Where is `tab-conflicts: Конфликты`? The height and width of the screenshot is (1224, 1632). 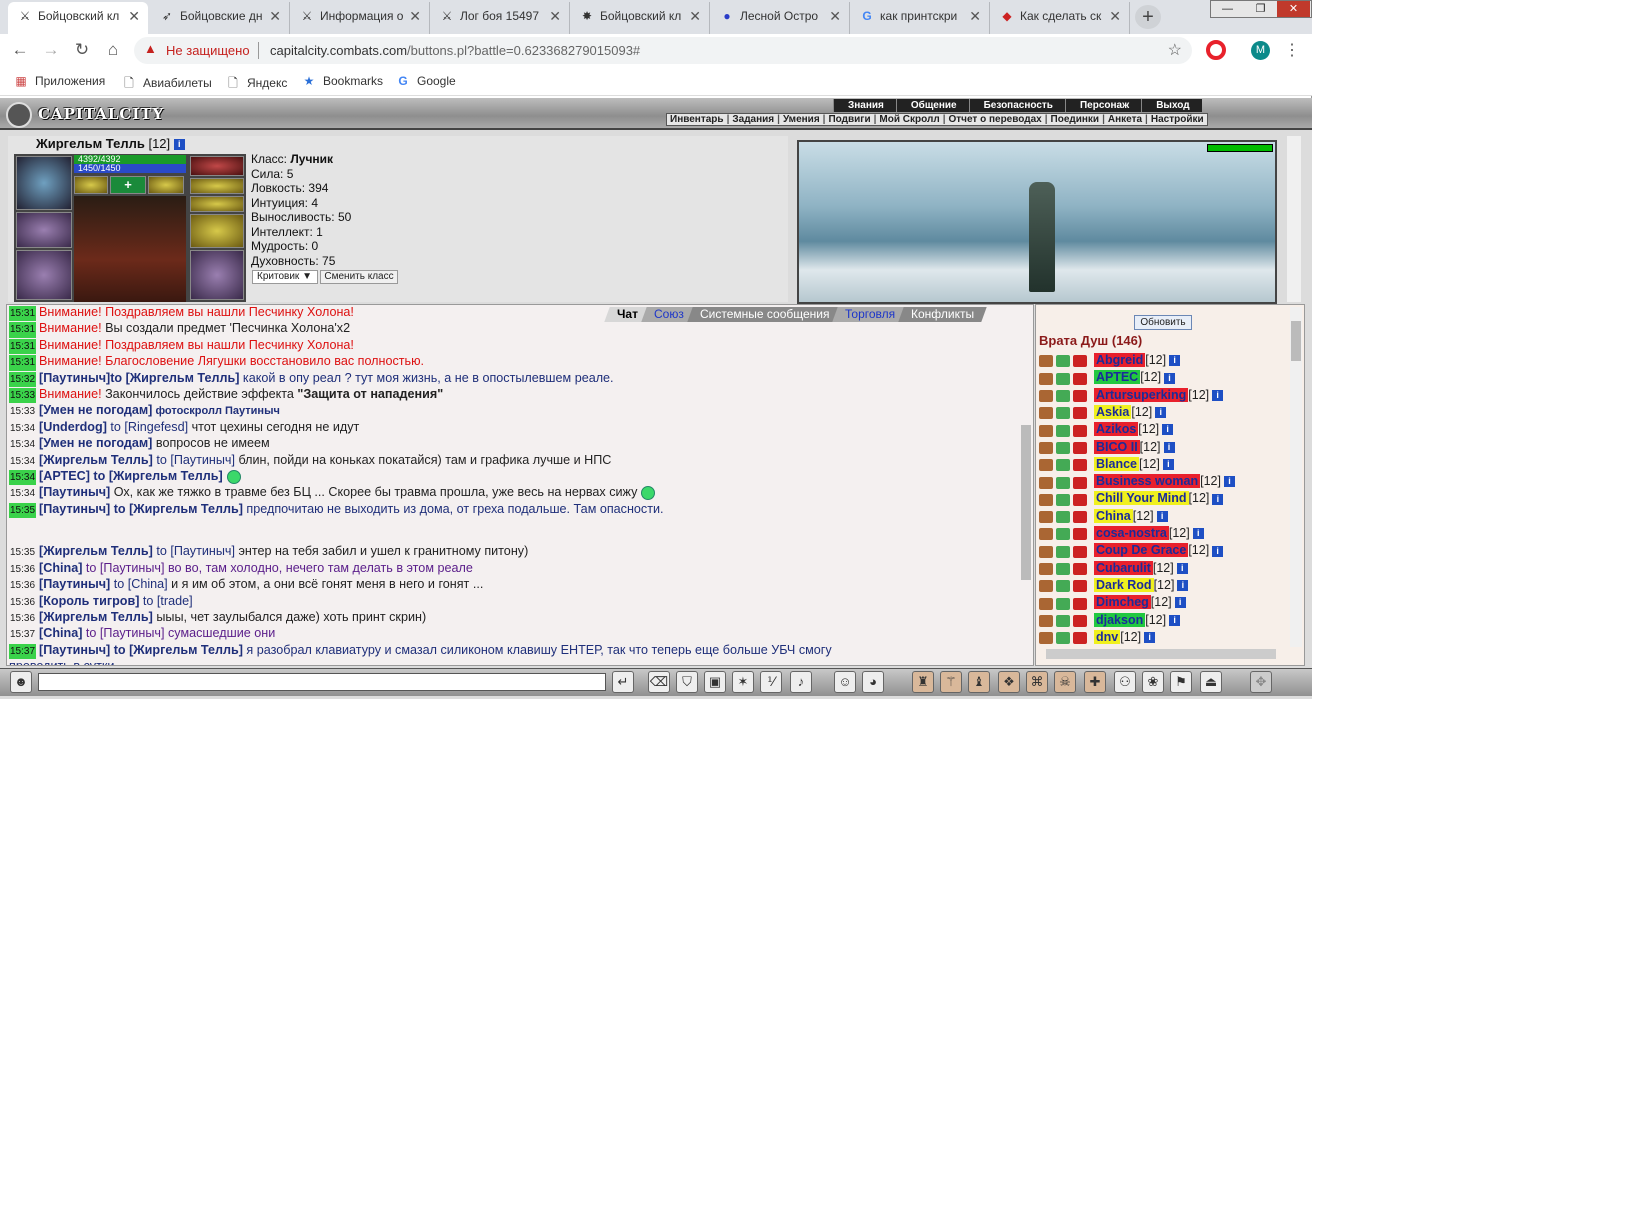
tab-conflicts: Конфликты is located at coordinates (943, 314).